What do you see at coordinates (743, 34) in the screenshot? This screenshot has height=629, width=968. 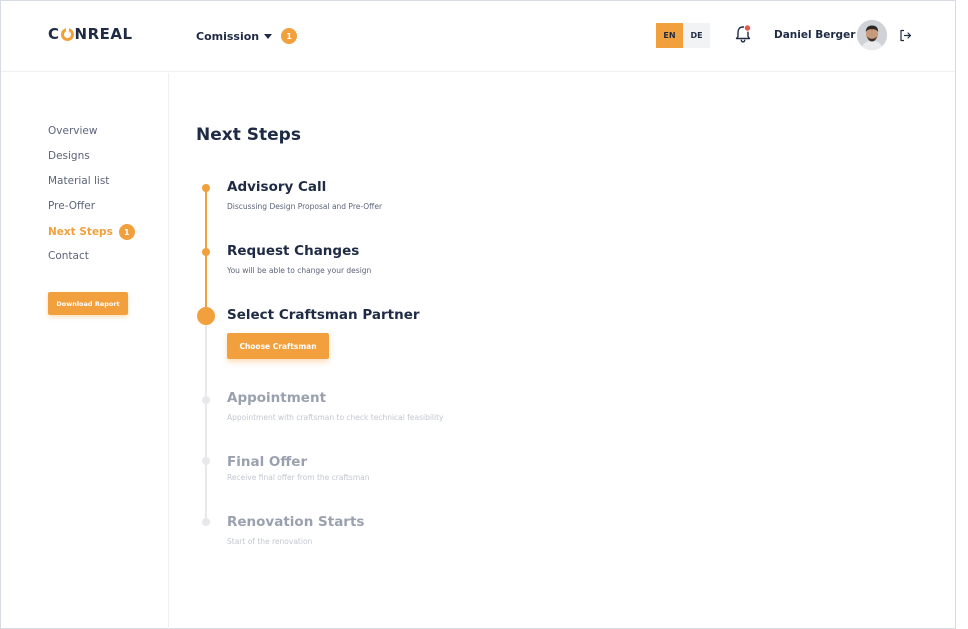 I see `bell-icon` at bounding box center [743, 34].